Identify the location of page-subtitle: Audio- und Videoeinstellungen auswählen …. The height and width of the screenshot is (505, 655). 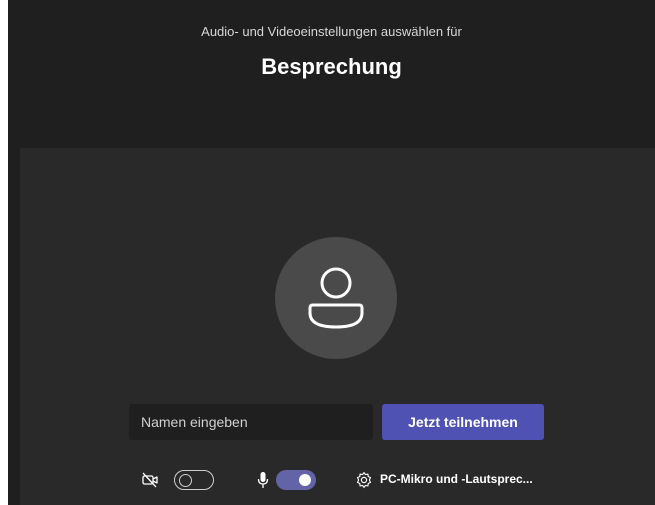
(331, 31).